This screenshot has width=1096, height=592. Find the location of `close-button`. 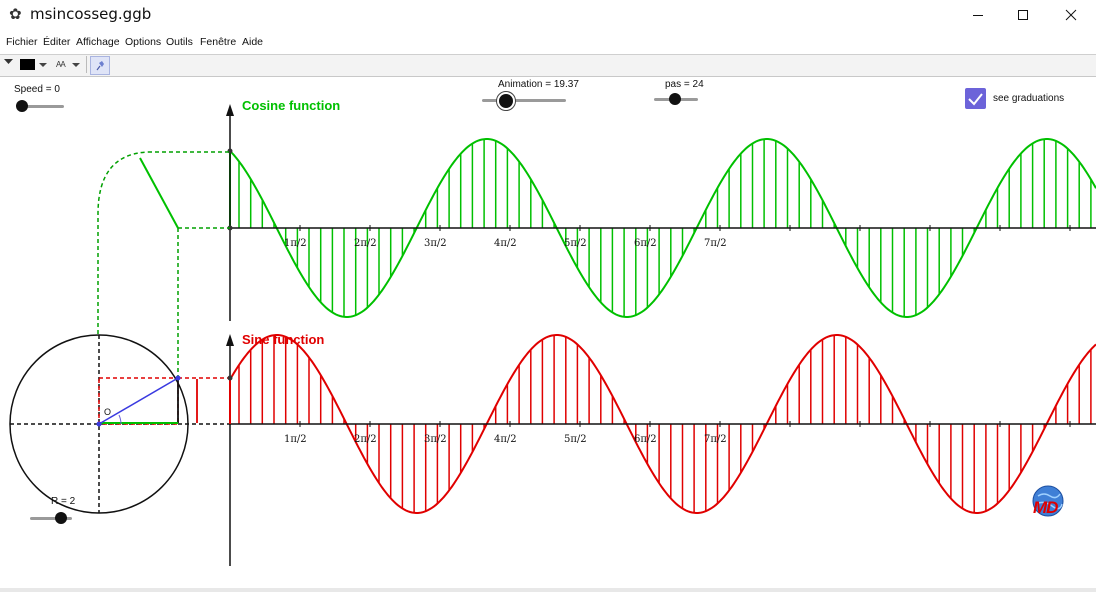

close-button is located at coordinates (1071, 15).